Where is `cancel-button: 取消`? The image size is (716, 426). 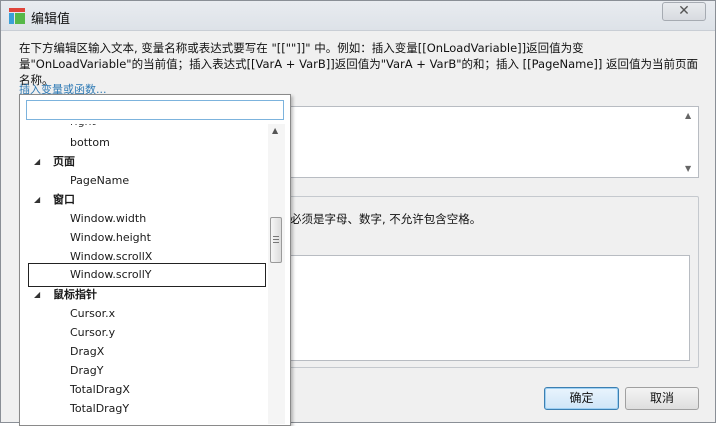
cancel-button: 取消 is located at coordinates (662, 398).